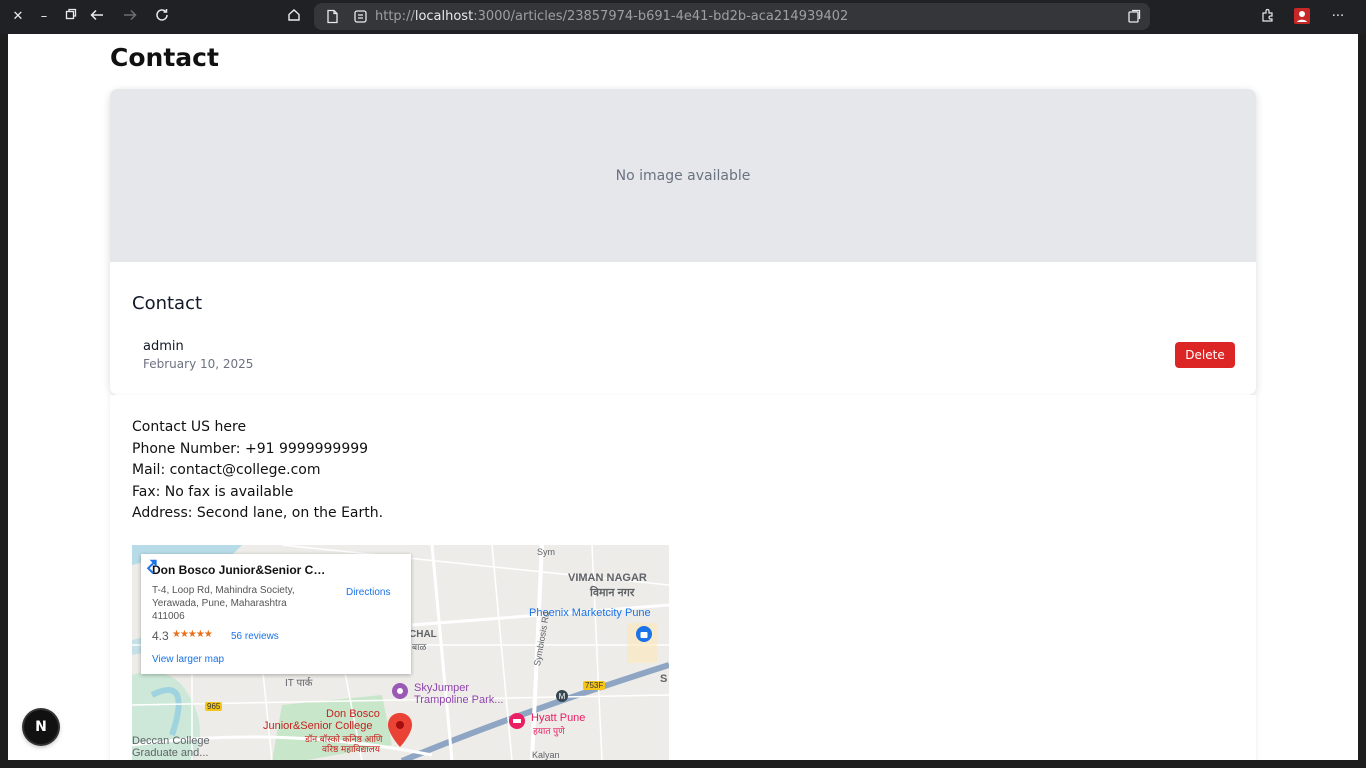  Describe the element at coordinates (517, 721) in the screenshot. I see `hotel-pin-icon` at that location.